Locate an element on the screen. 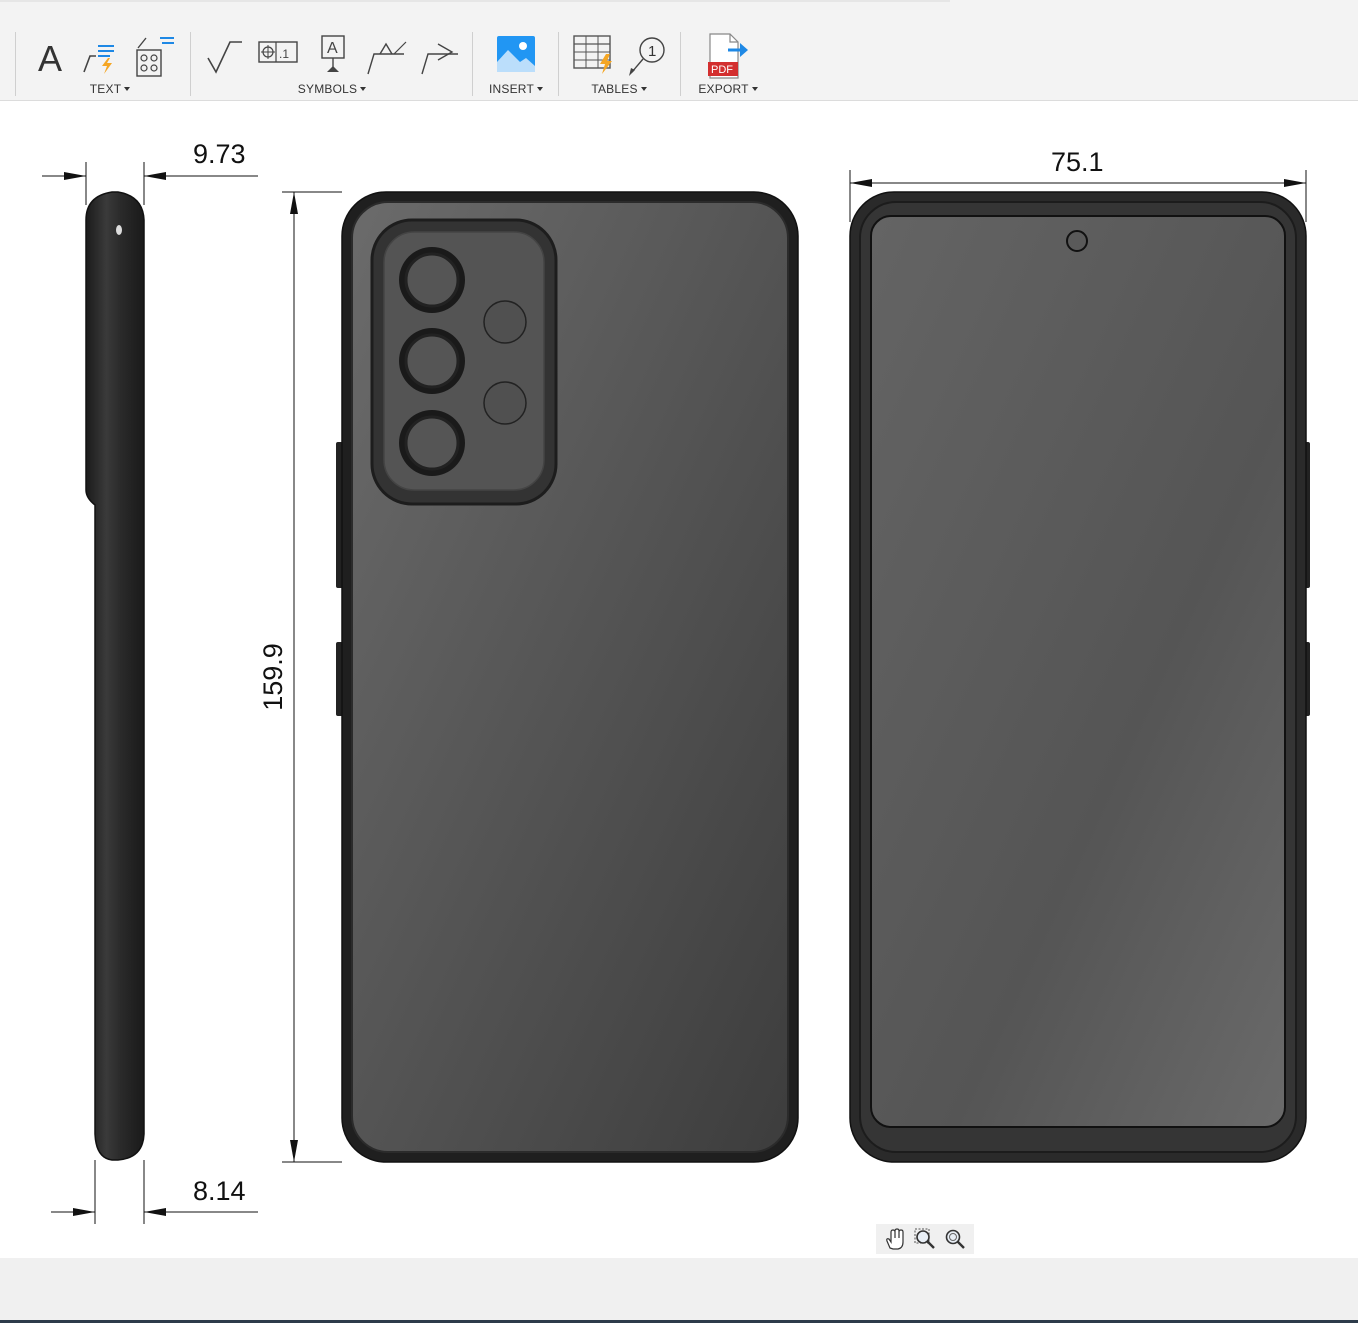 Image resolution: width=1358 pixels, height=1323 pixels. edge-symbol-icon is located at coordinates (439, 59).